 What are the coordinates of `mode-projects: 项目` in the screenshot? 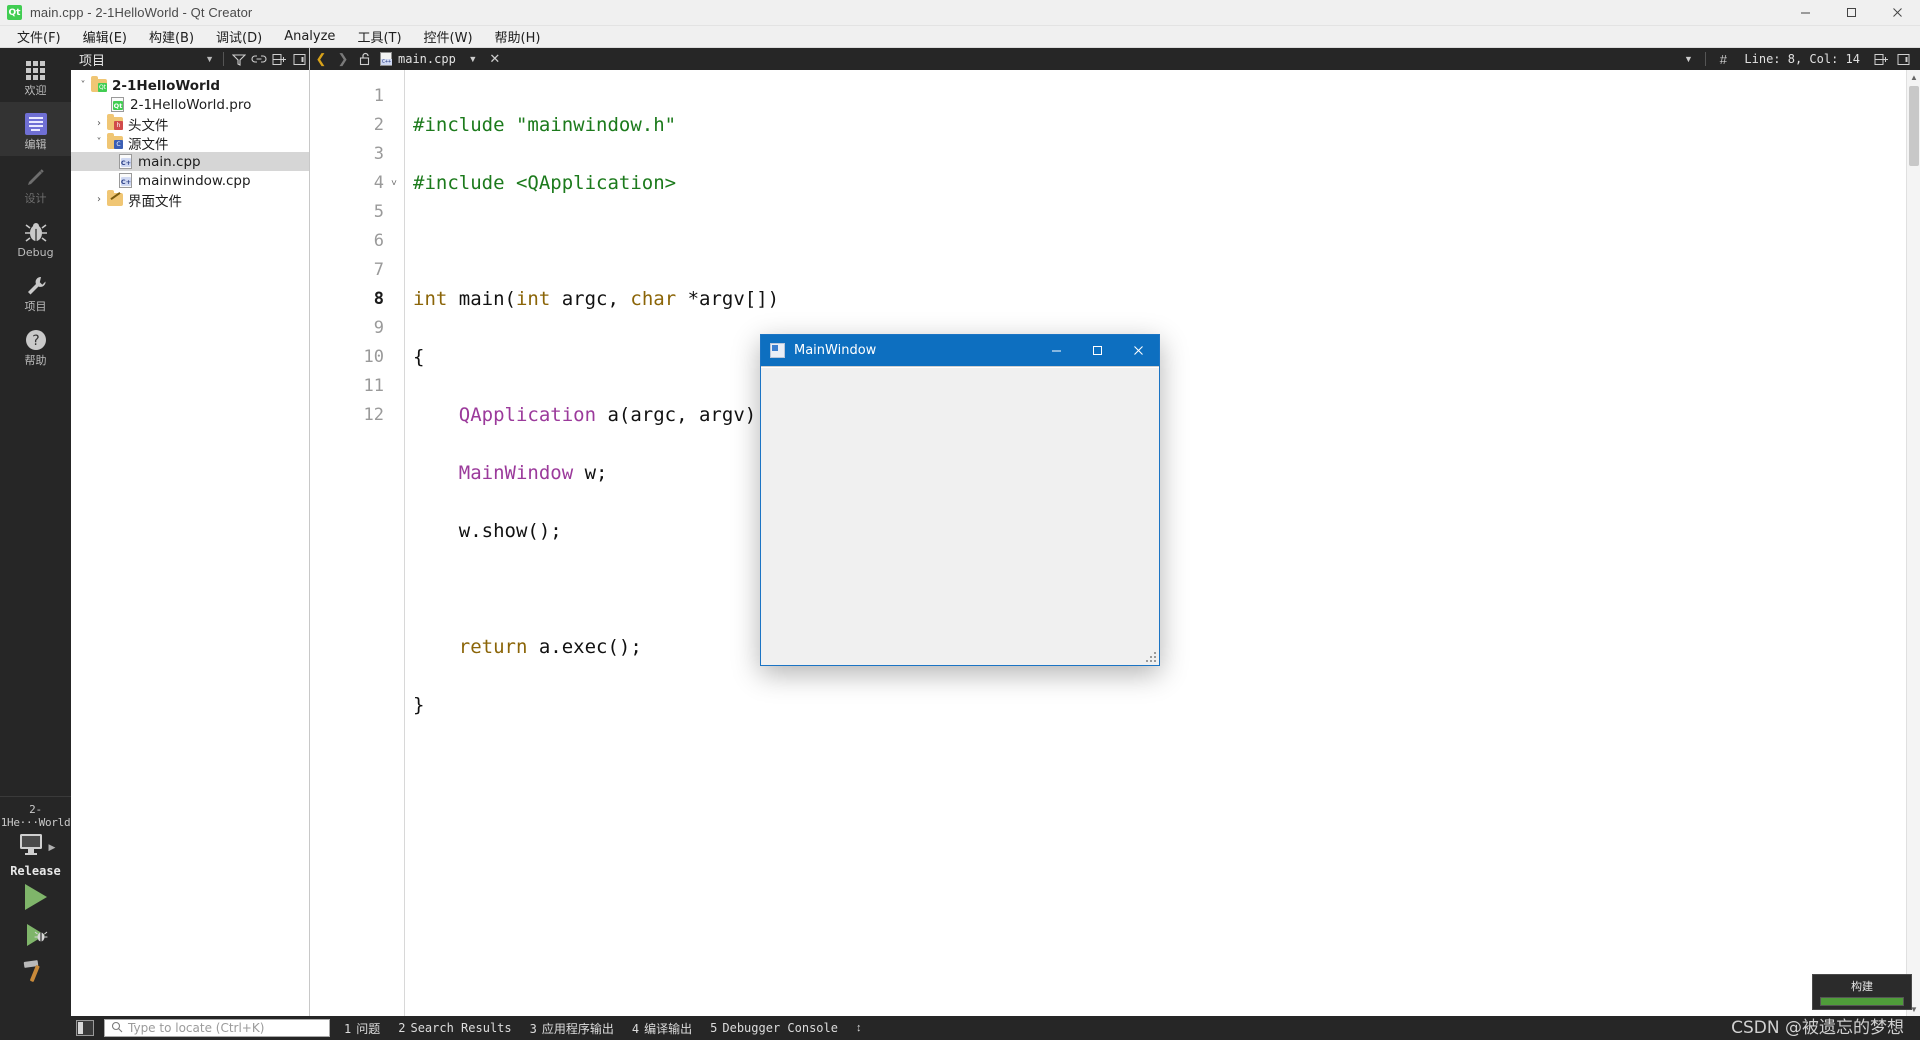 It's located at (35, 291).